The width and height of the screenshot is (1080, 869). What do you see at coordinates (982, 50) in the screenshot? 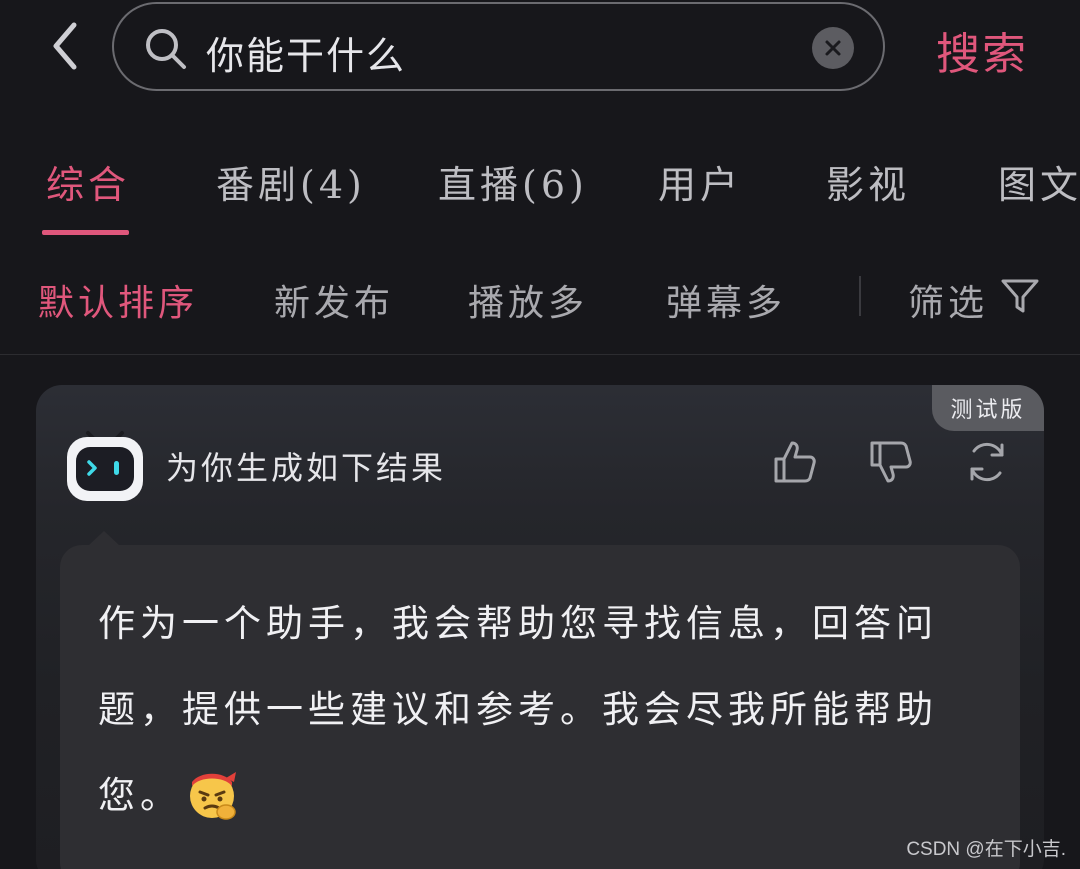
I see `search-submit-button: 搜索` at bounding box center [982, 50].